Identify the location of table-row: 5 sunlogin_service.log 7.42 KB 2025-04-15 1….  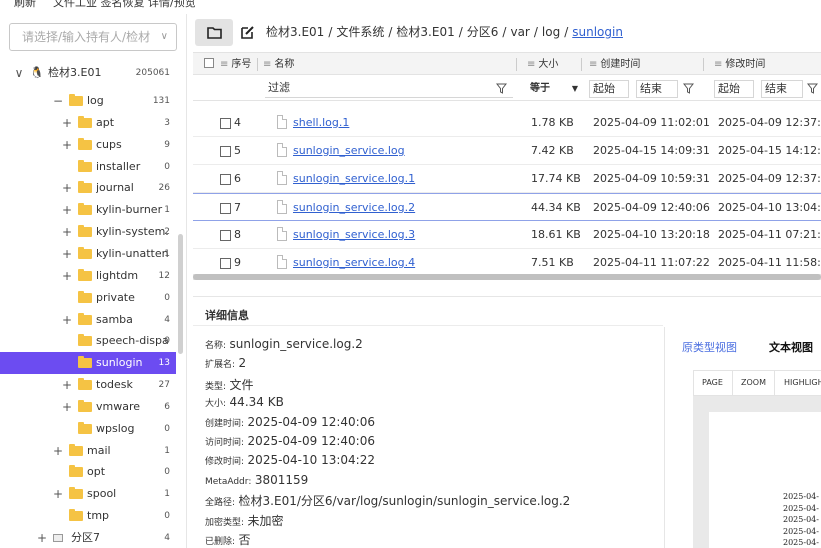
(507, 151).